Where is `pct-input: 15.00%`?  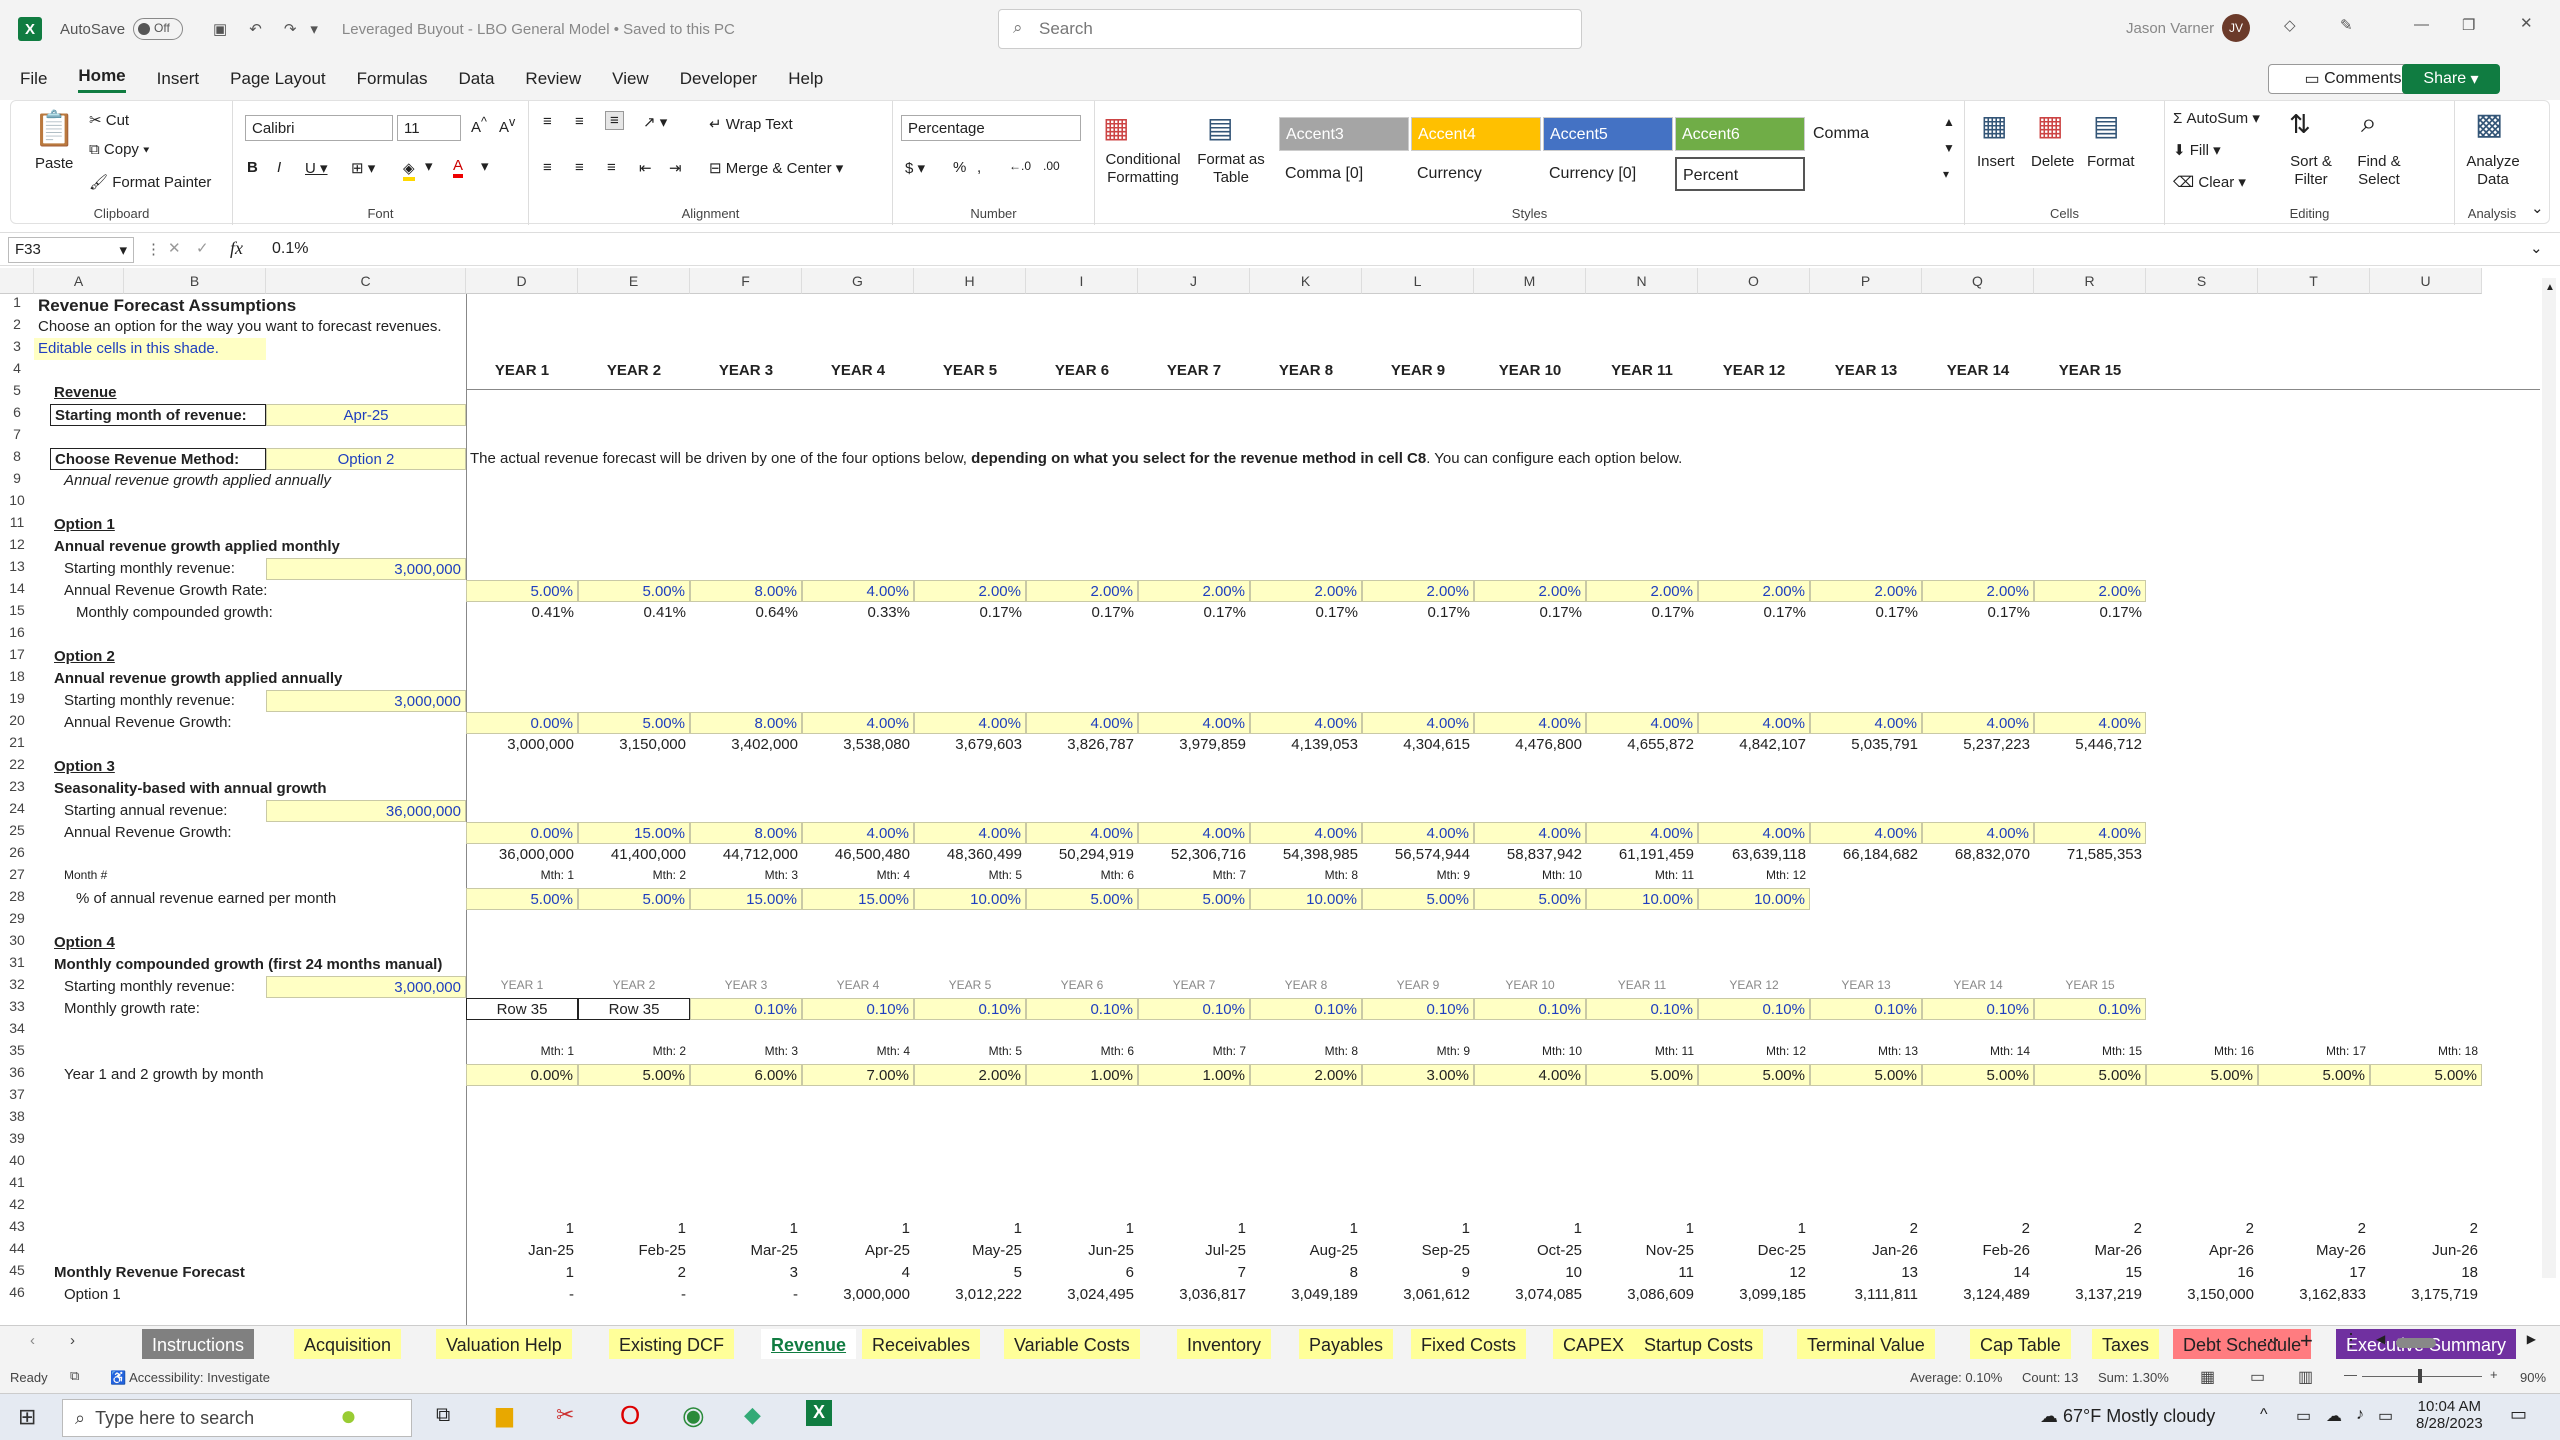 pct-input: 15.00% is located at coordinates (858, 899).